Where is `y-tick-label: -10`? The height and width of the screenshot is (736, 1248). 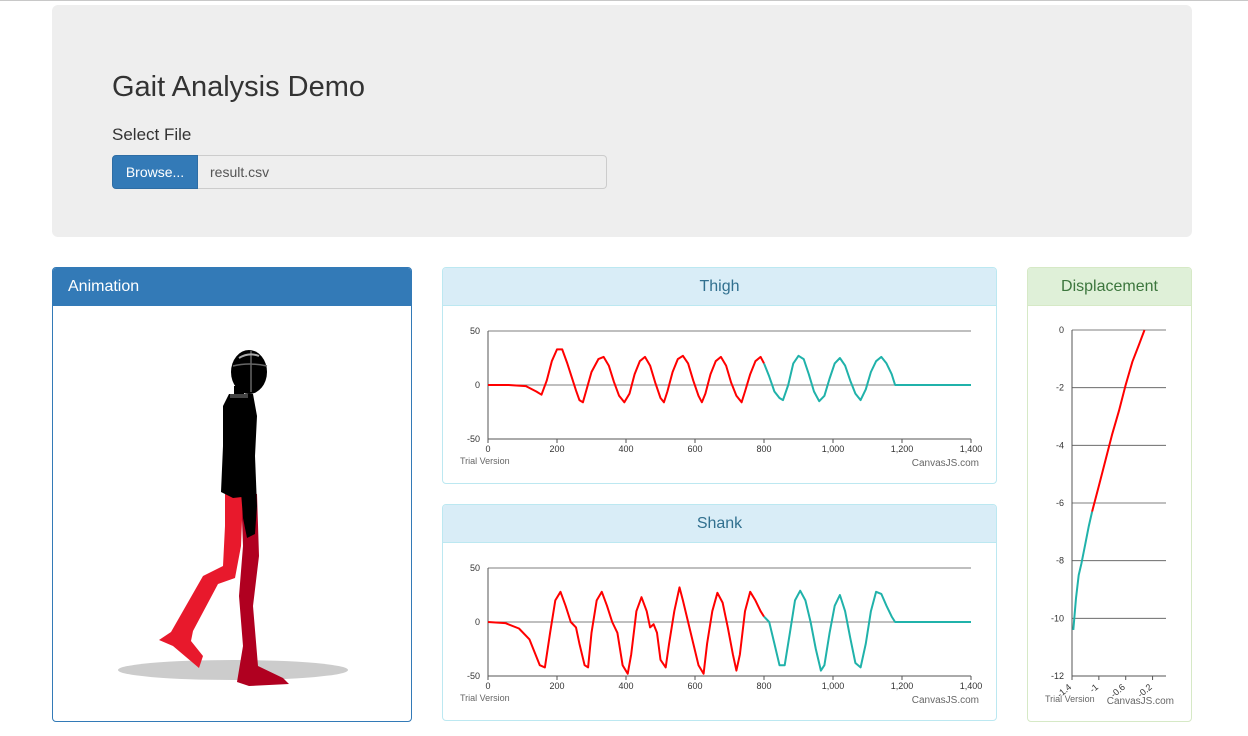
y-tick-label: -10 is located at coordinates (1057, 618).